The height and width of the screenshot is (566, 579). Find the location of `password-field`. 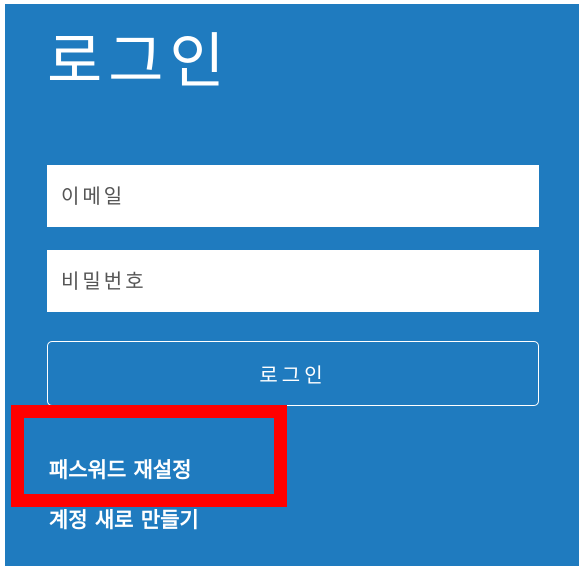

password-field is located at coordinates (293, 281).